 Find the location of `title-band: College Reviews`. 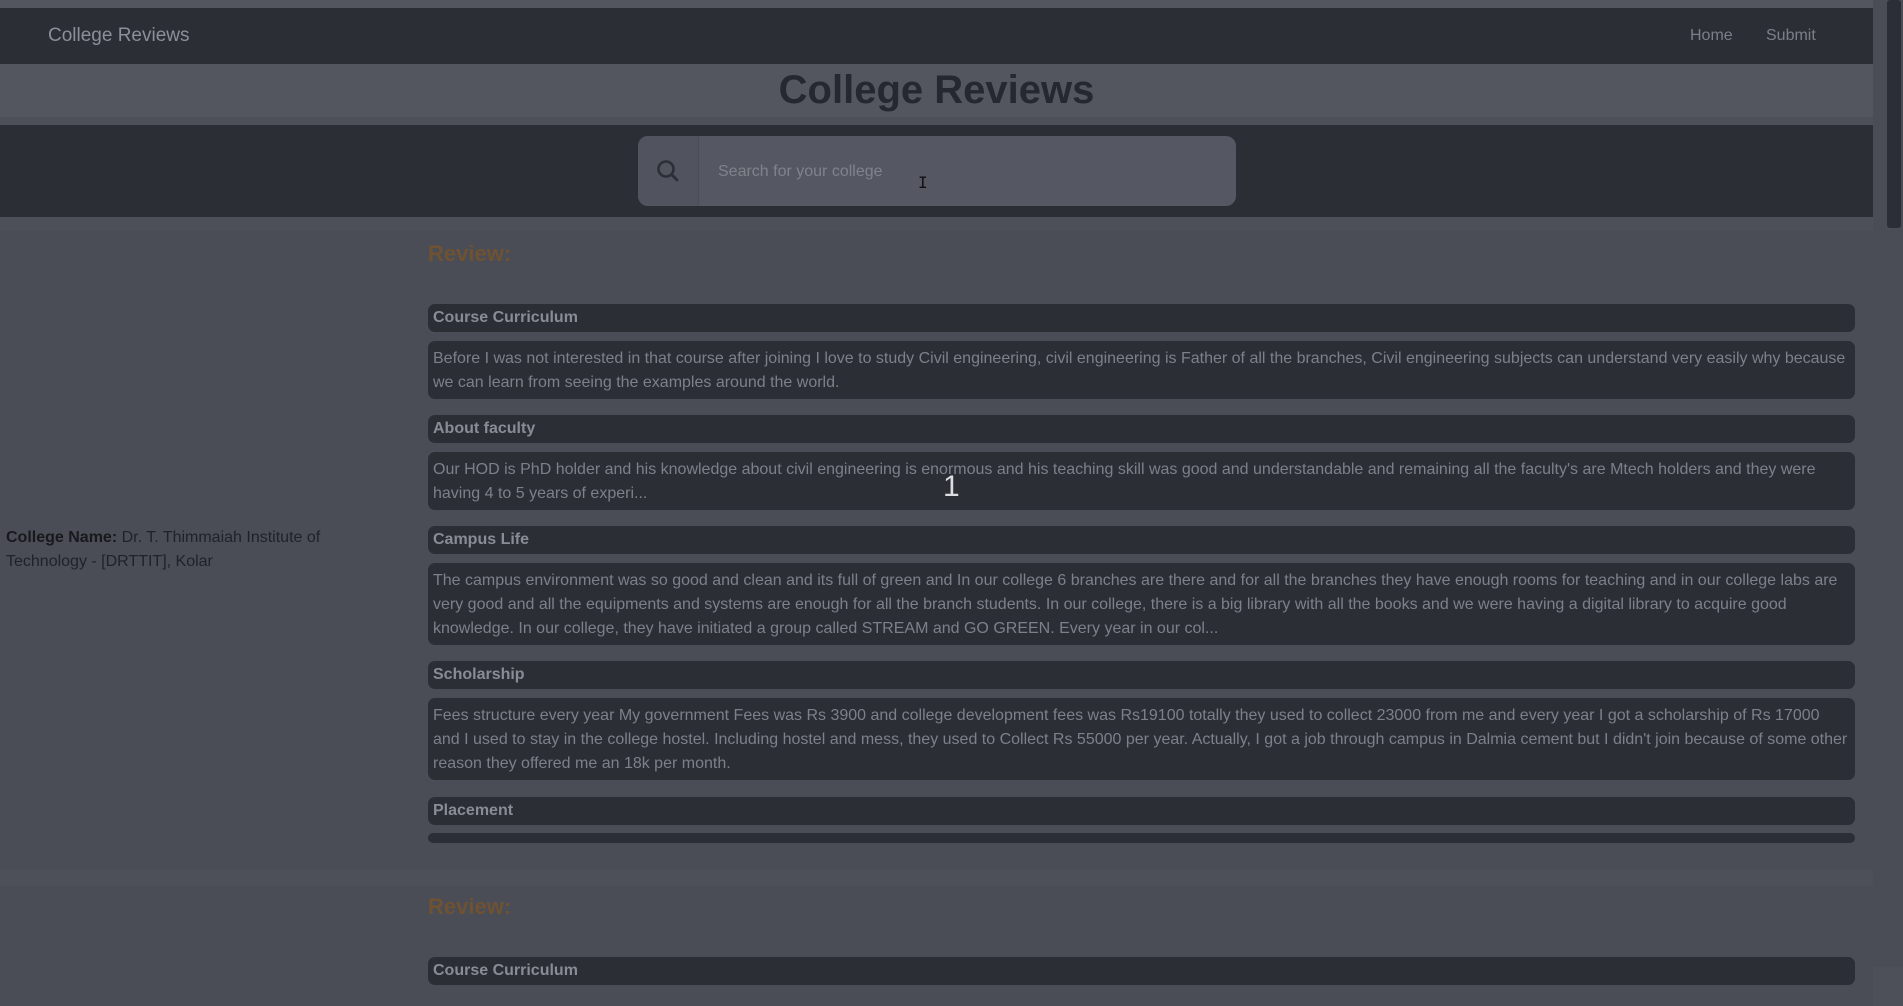

title-band: College Reviews is located at coordinates (936, 90).